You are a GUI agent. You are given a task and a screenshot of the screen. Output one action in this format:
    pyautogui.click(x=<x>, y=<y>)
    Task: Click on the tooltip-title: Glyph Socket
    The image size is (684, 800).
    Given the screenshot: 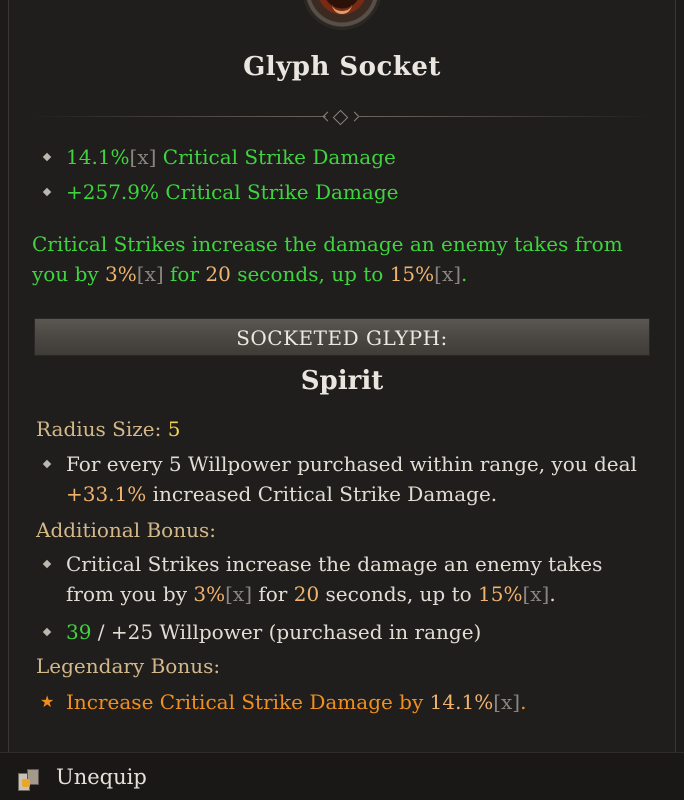 What is the action you would take?
    pyautogui.click(x=342, y=67)
    